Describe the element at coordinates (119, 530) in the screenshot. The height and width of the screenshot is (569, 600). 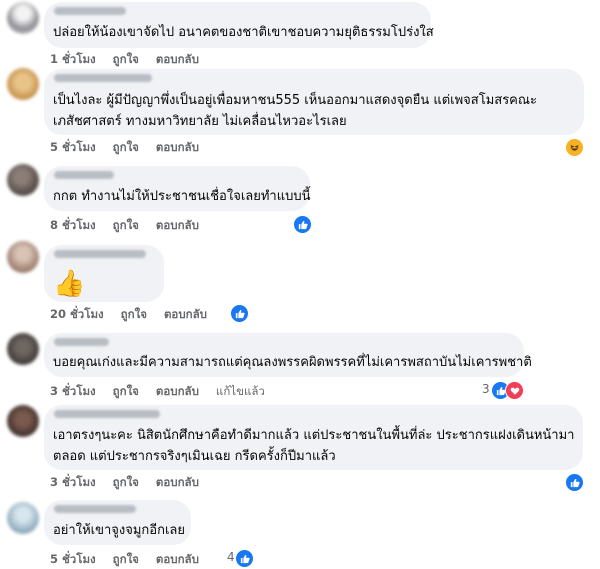
I see `comment-text: อย่าให้เขาจูงจมูกอีกเลย` at that location.